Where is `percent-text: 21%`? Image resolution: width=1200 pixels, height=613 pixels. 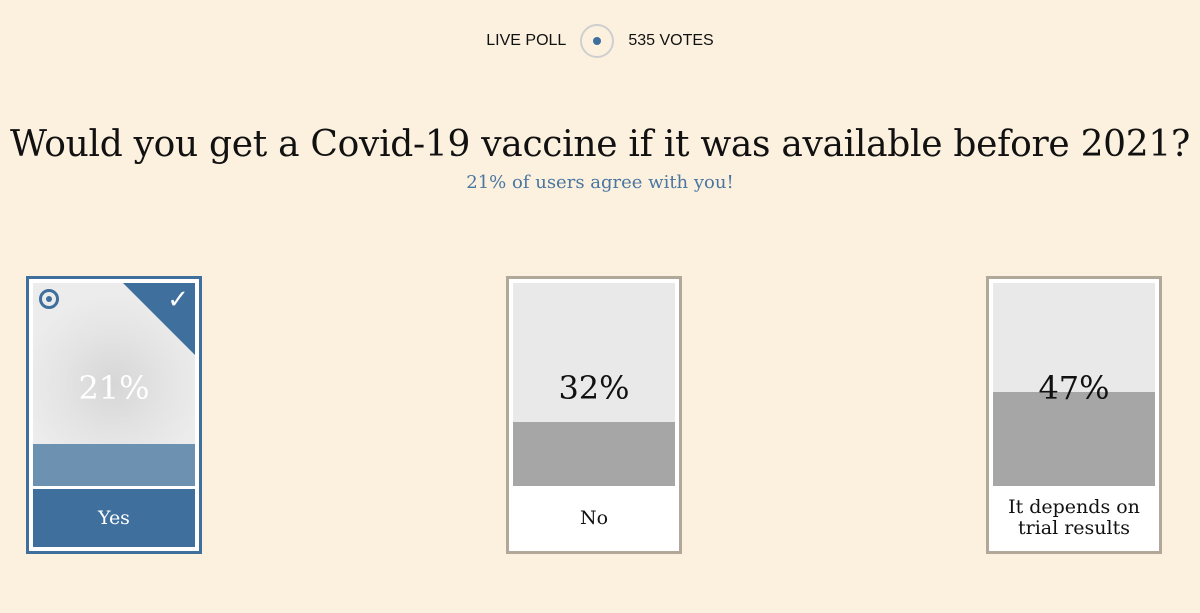
percent-text: 21% is located at coordinates (114, 388).